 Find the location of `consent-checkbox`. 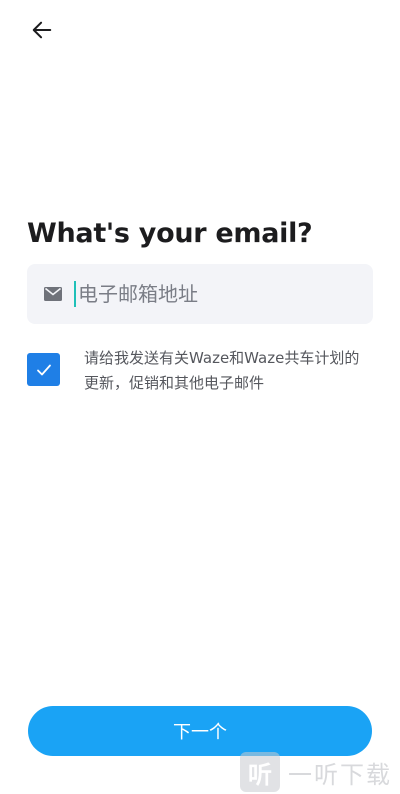

consent-checkbox is located at coordinates (43, 369).